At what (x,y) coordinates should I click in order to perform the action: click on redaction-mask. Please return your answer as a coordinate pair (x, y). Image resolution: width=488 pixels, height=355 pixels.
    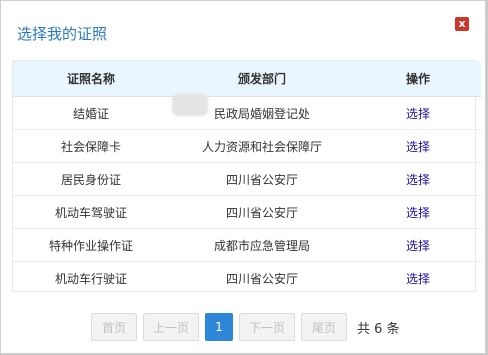
    Looking at the image, I should click on (190, 105).